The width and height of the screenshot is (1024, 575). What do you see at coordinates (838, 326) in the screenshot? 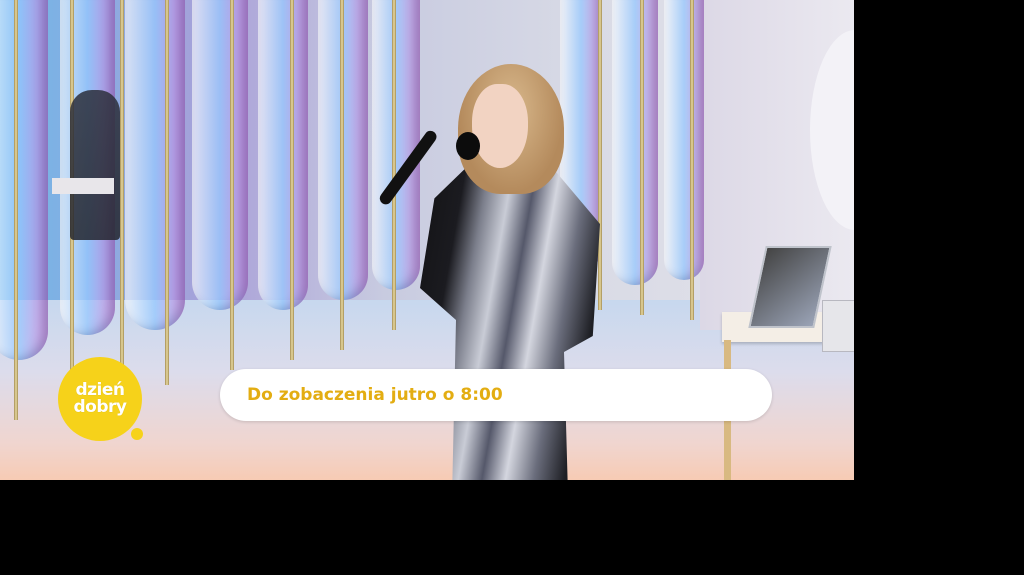
I see `projector` at bounding box center [838, 326].